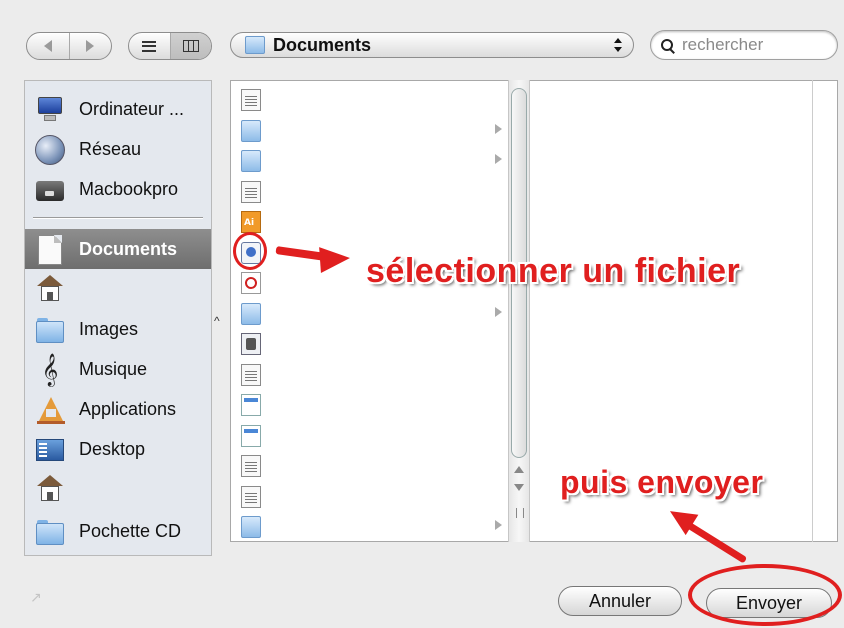 The height and width of the screenshot is (628, 844). I want to click on send-highlight-ring, so click(765, 595).